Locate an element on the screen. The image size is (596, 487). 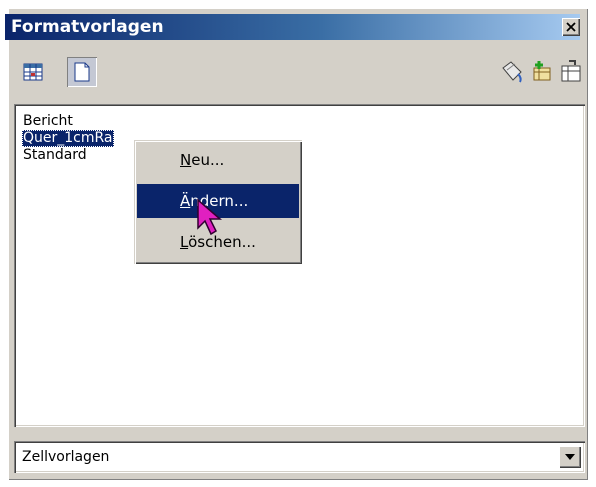
fill-format-mode-button is located at coordinates (512, 72).